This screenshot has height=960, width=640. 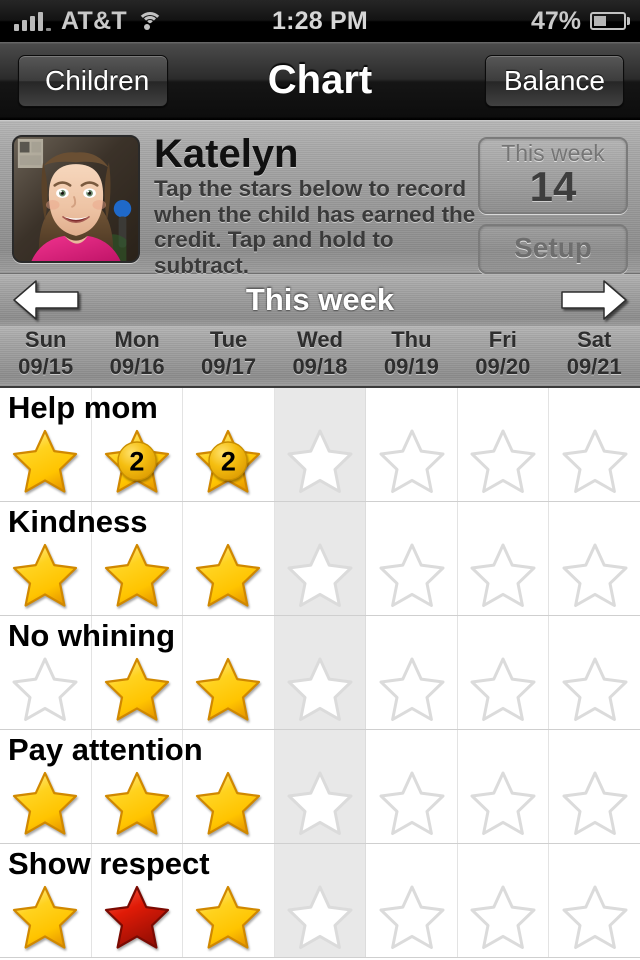 What do you see at coordinates (553, 249) in the screenshot?
I see `setup-button: Setup` at bounding box center [553, 249].